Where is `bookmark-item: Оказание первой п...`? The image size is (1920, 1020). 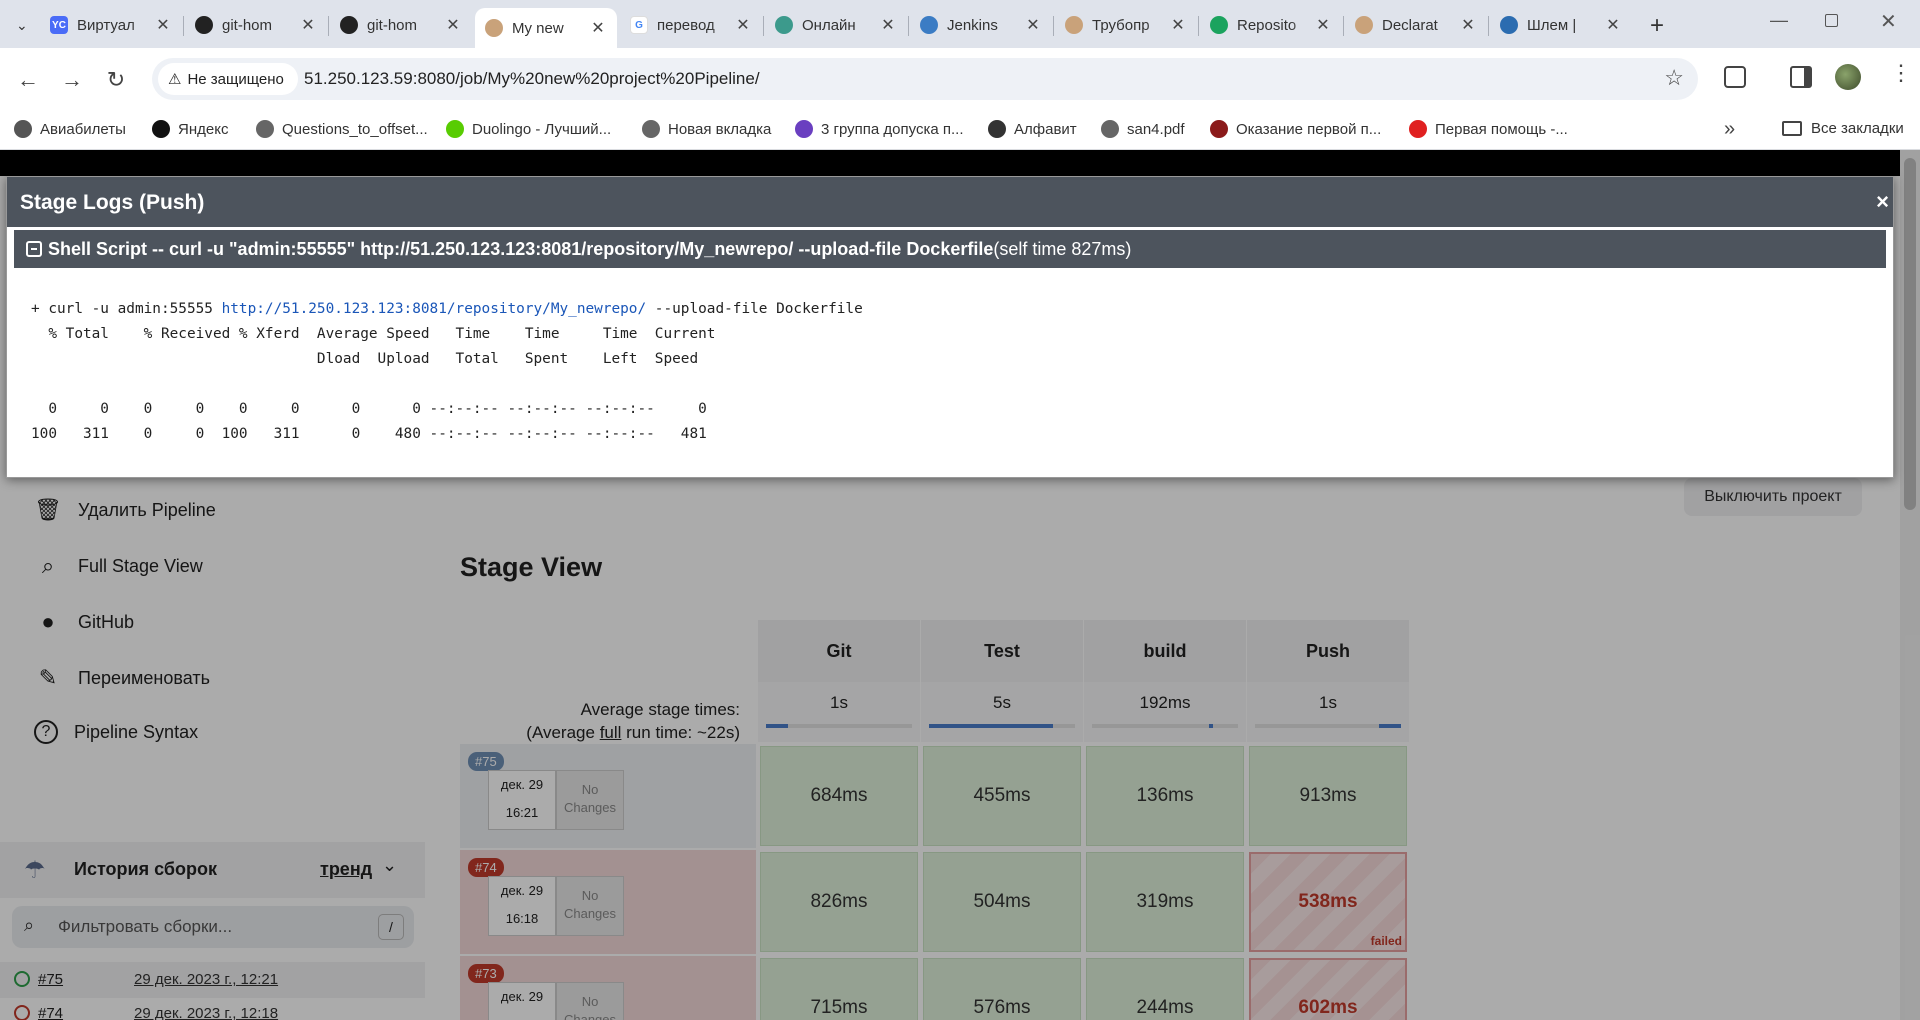
bookmark-item: Оказание первой п... is located at coordinates (1295, 129).